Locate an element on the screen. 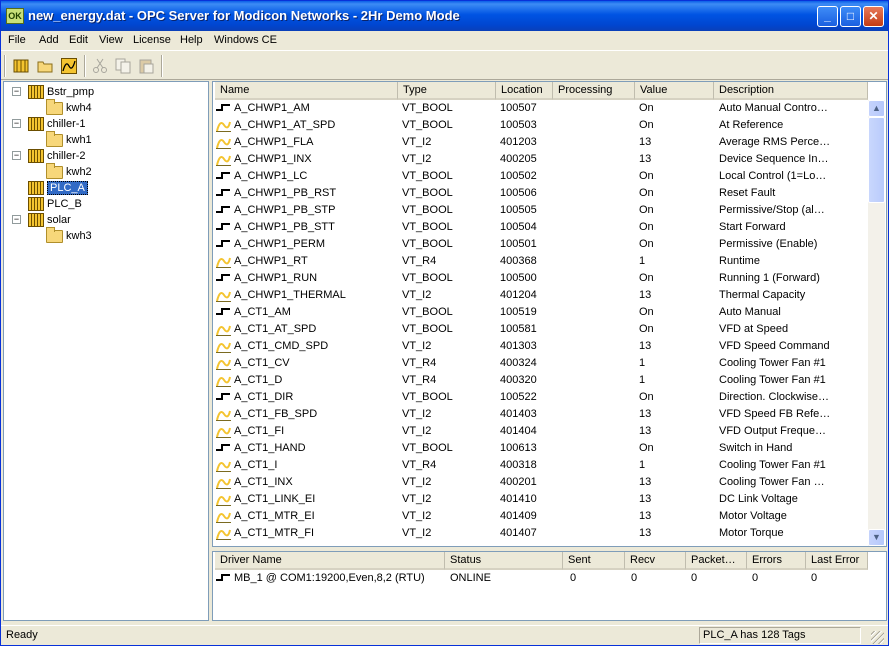 This screenshot has height=646, width=889. tree-node: PLC_B is located at coordinates (55, 204).